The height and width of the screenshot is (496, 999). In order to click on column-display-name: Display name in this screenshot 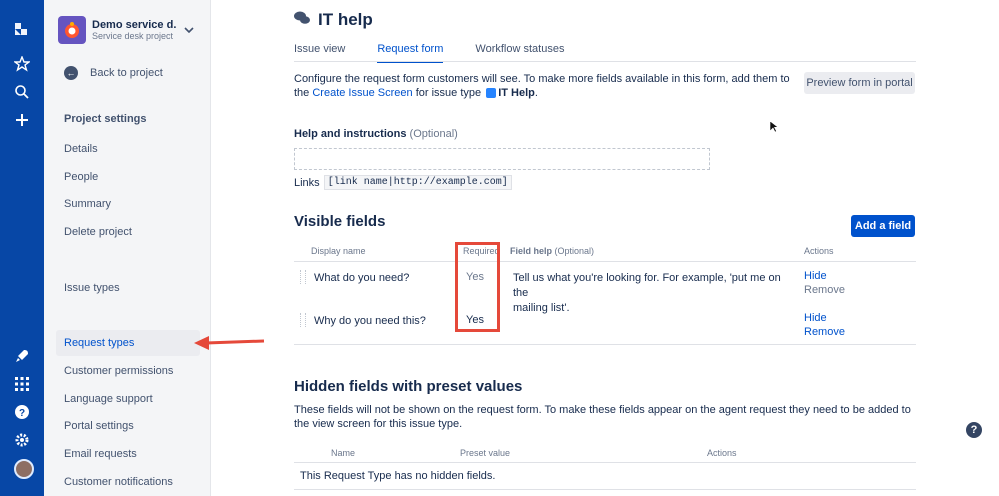, I will do `click(338, 251)`.